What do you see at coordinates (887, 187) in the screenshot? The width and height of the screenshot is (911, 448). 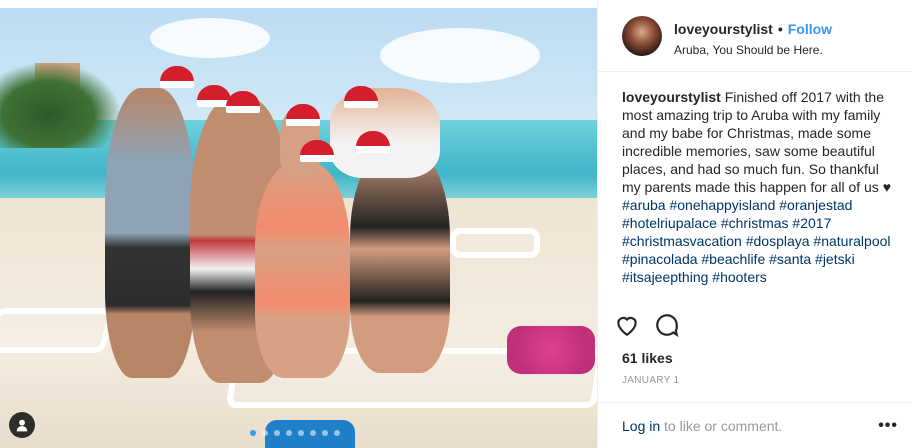 I see `heart-emoji: ♥` at bounding box center [887, 187].